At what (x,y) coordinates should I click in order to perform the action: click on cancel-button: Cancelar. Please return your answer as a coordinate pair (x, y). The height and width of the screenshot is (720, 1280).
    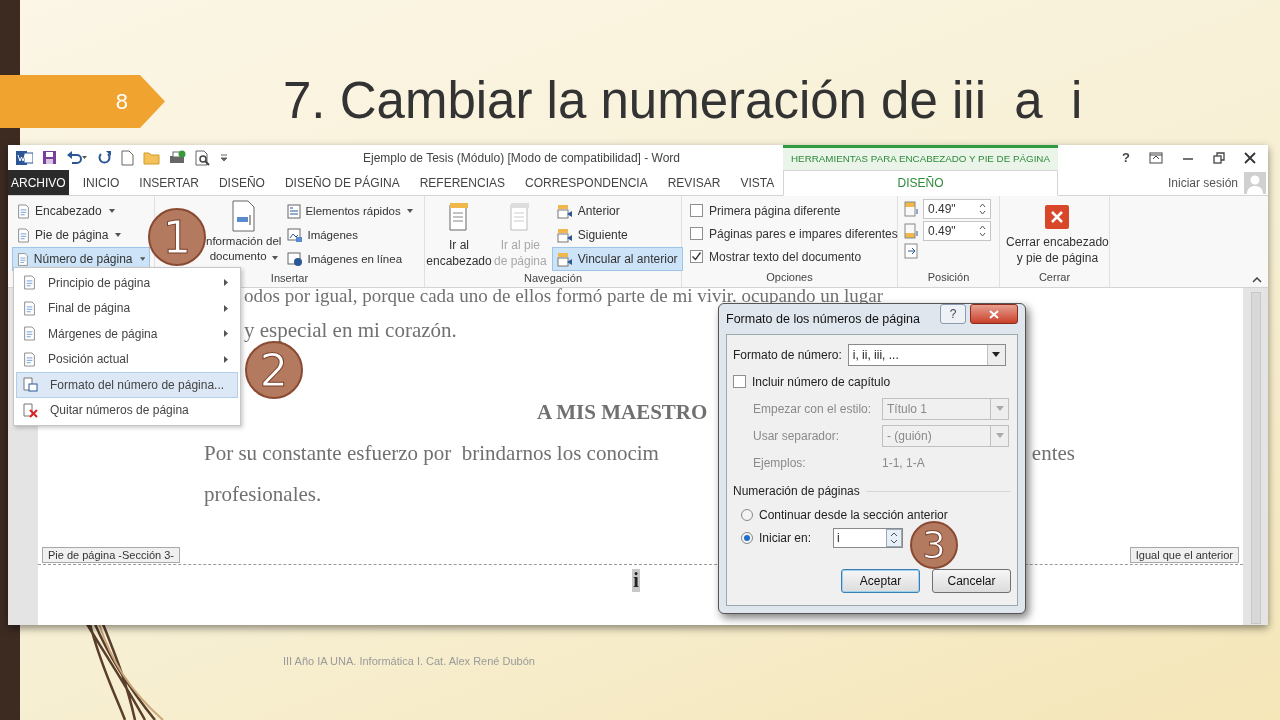
    Looking at the image, I should click on (971, 581).